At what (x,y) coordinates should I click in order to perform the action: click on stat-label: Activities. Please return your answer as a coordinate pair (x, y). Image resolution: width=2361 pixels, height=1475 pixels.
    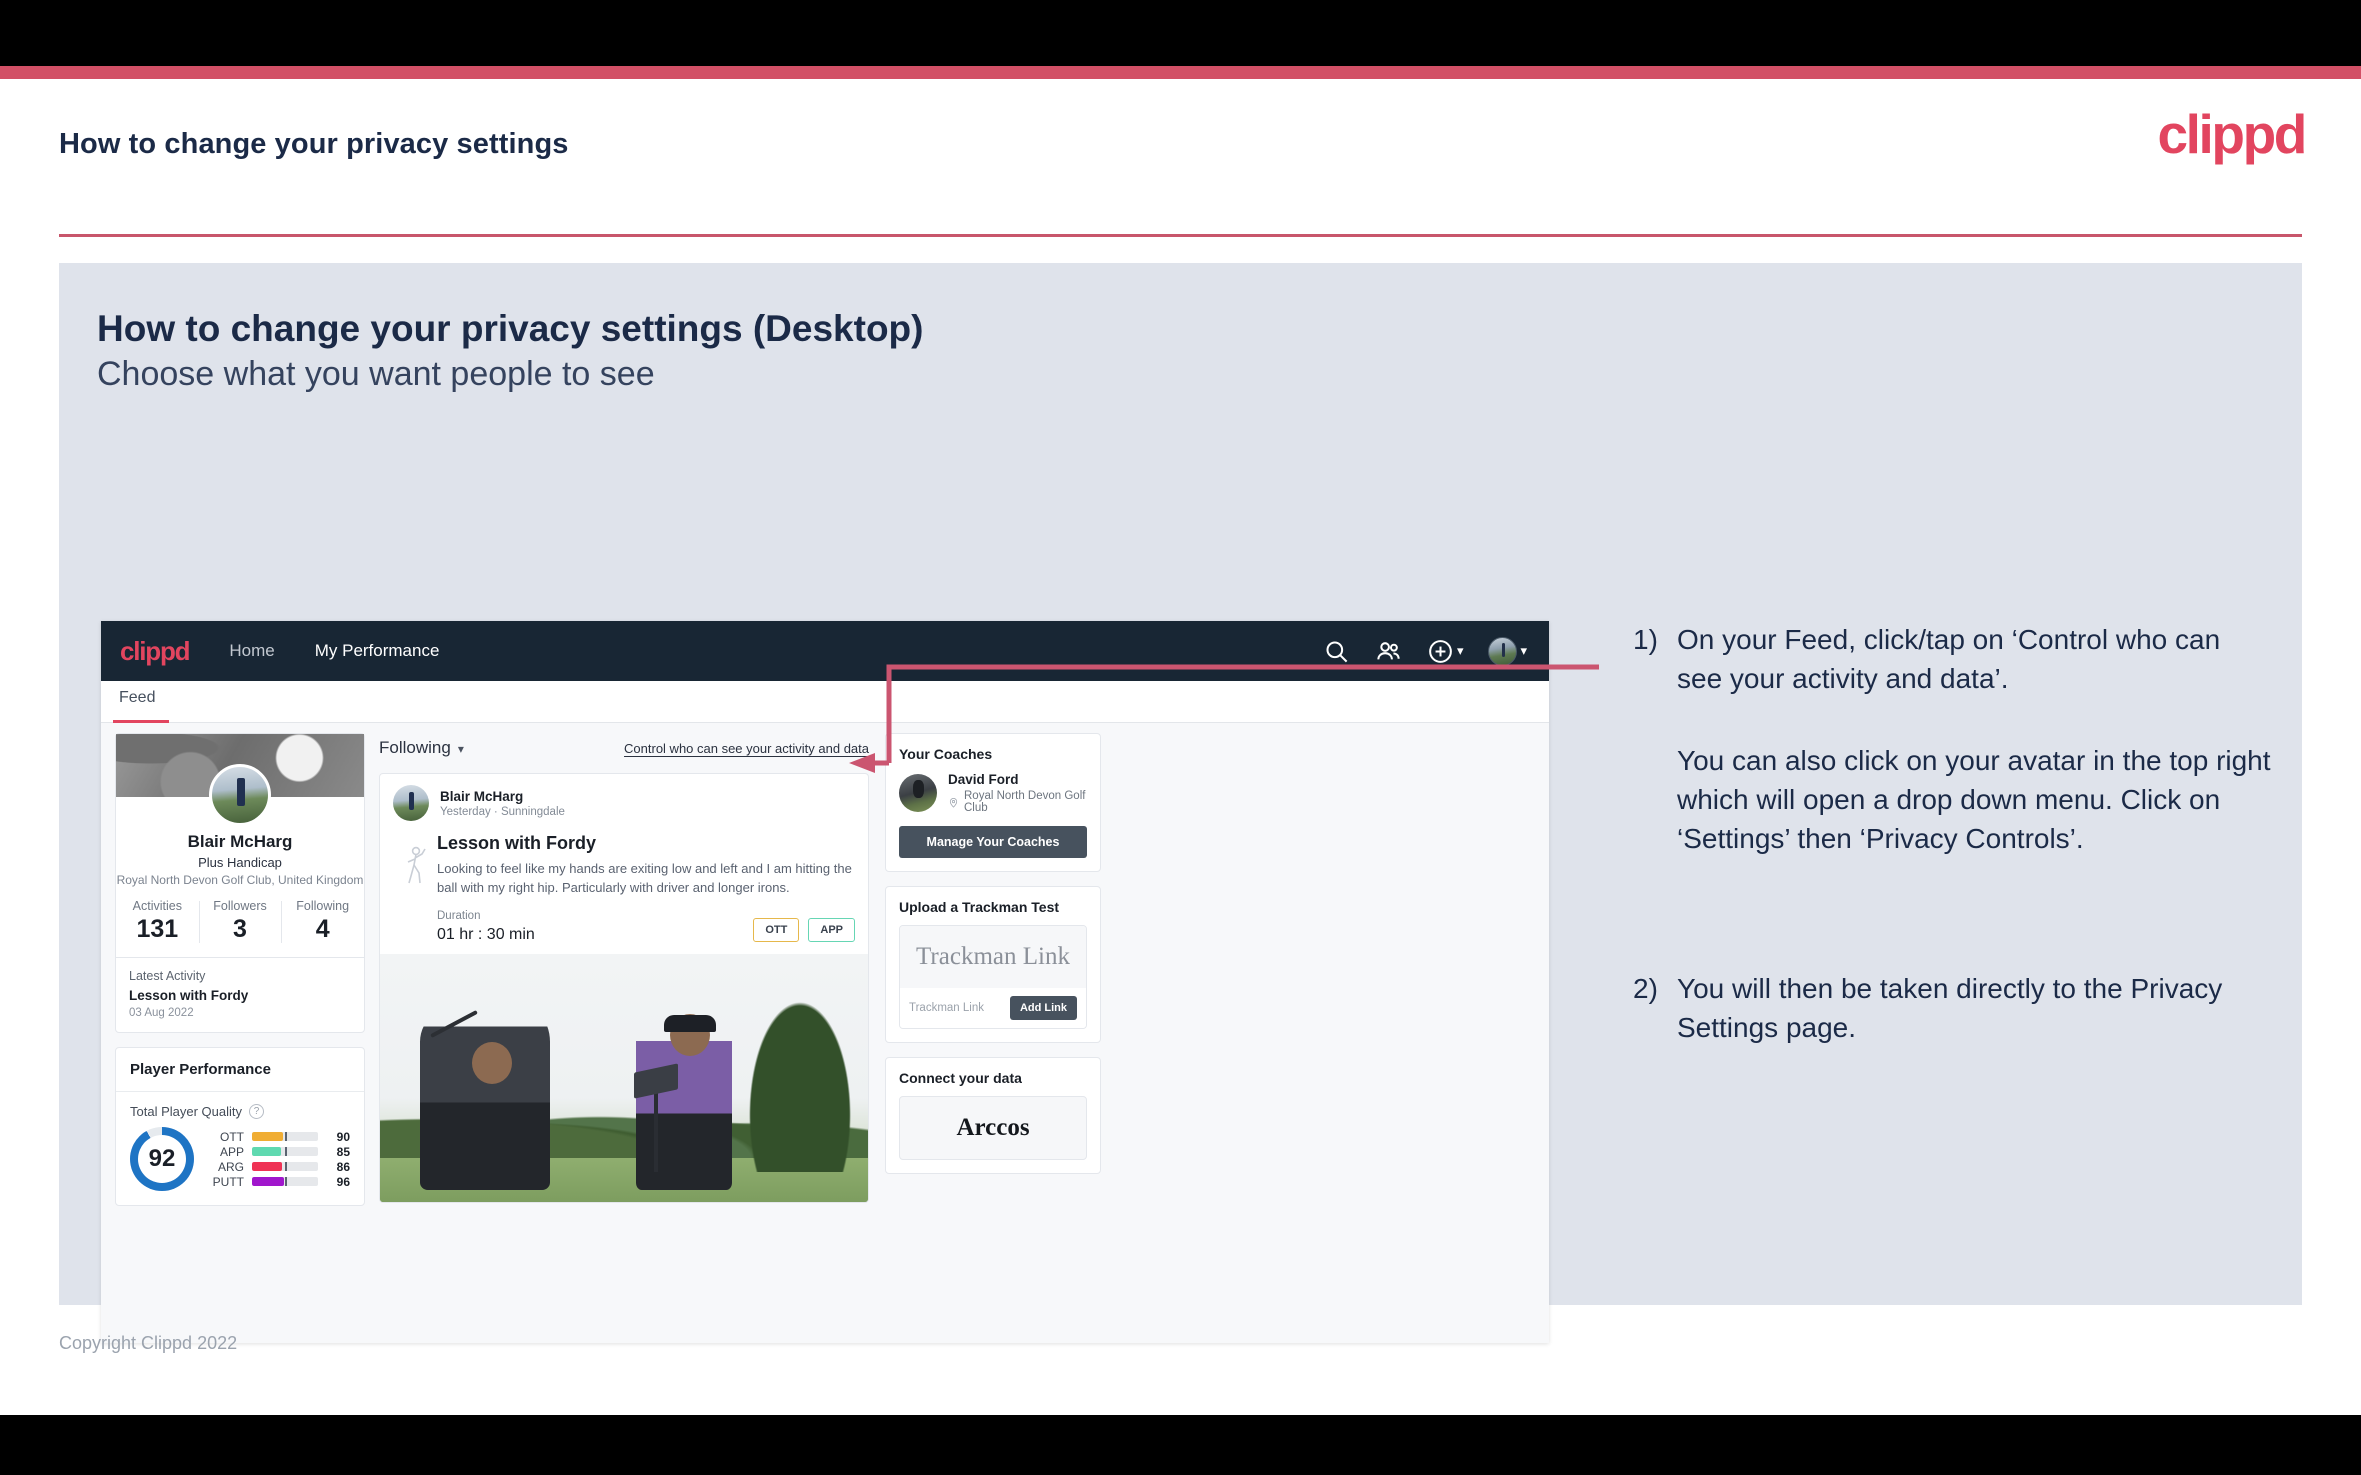
    Looking at the image, I should click on (157, 906).